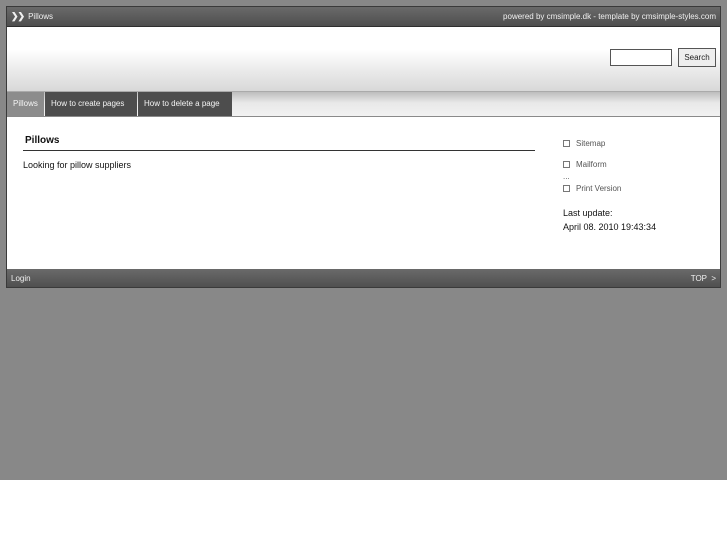 This screenshot has height=545, width=727. I want to click on sidebar-link-label: Print Version, so click(599, 188).